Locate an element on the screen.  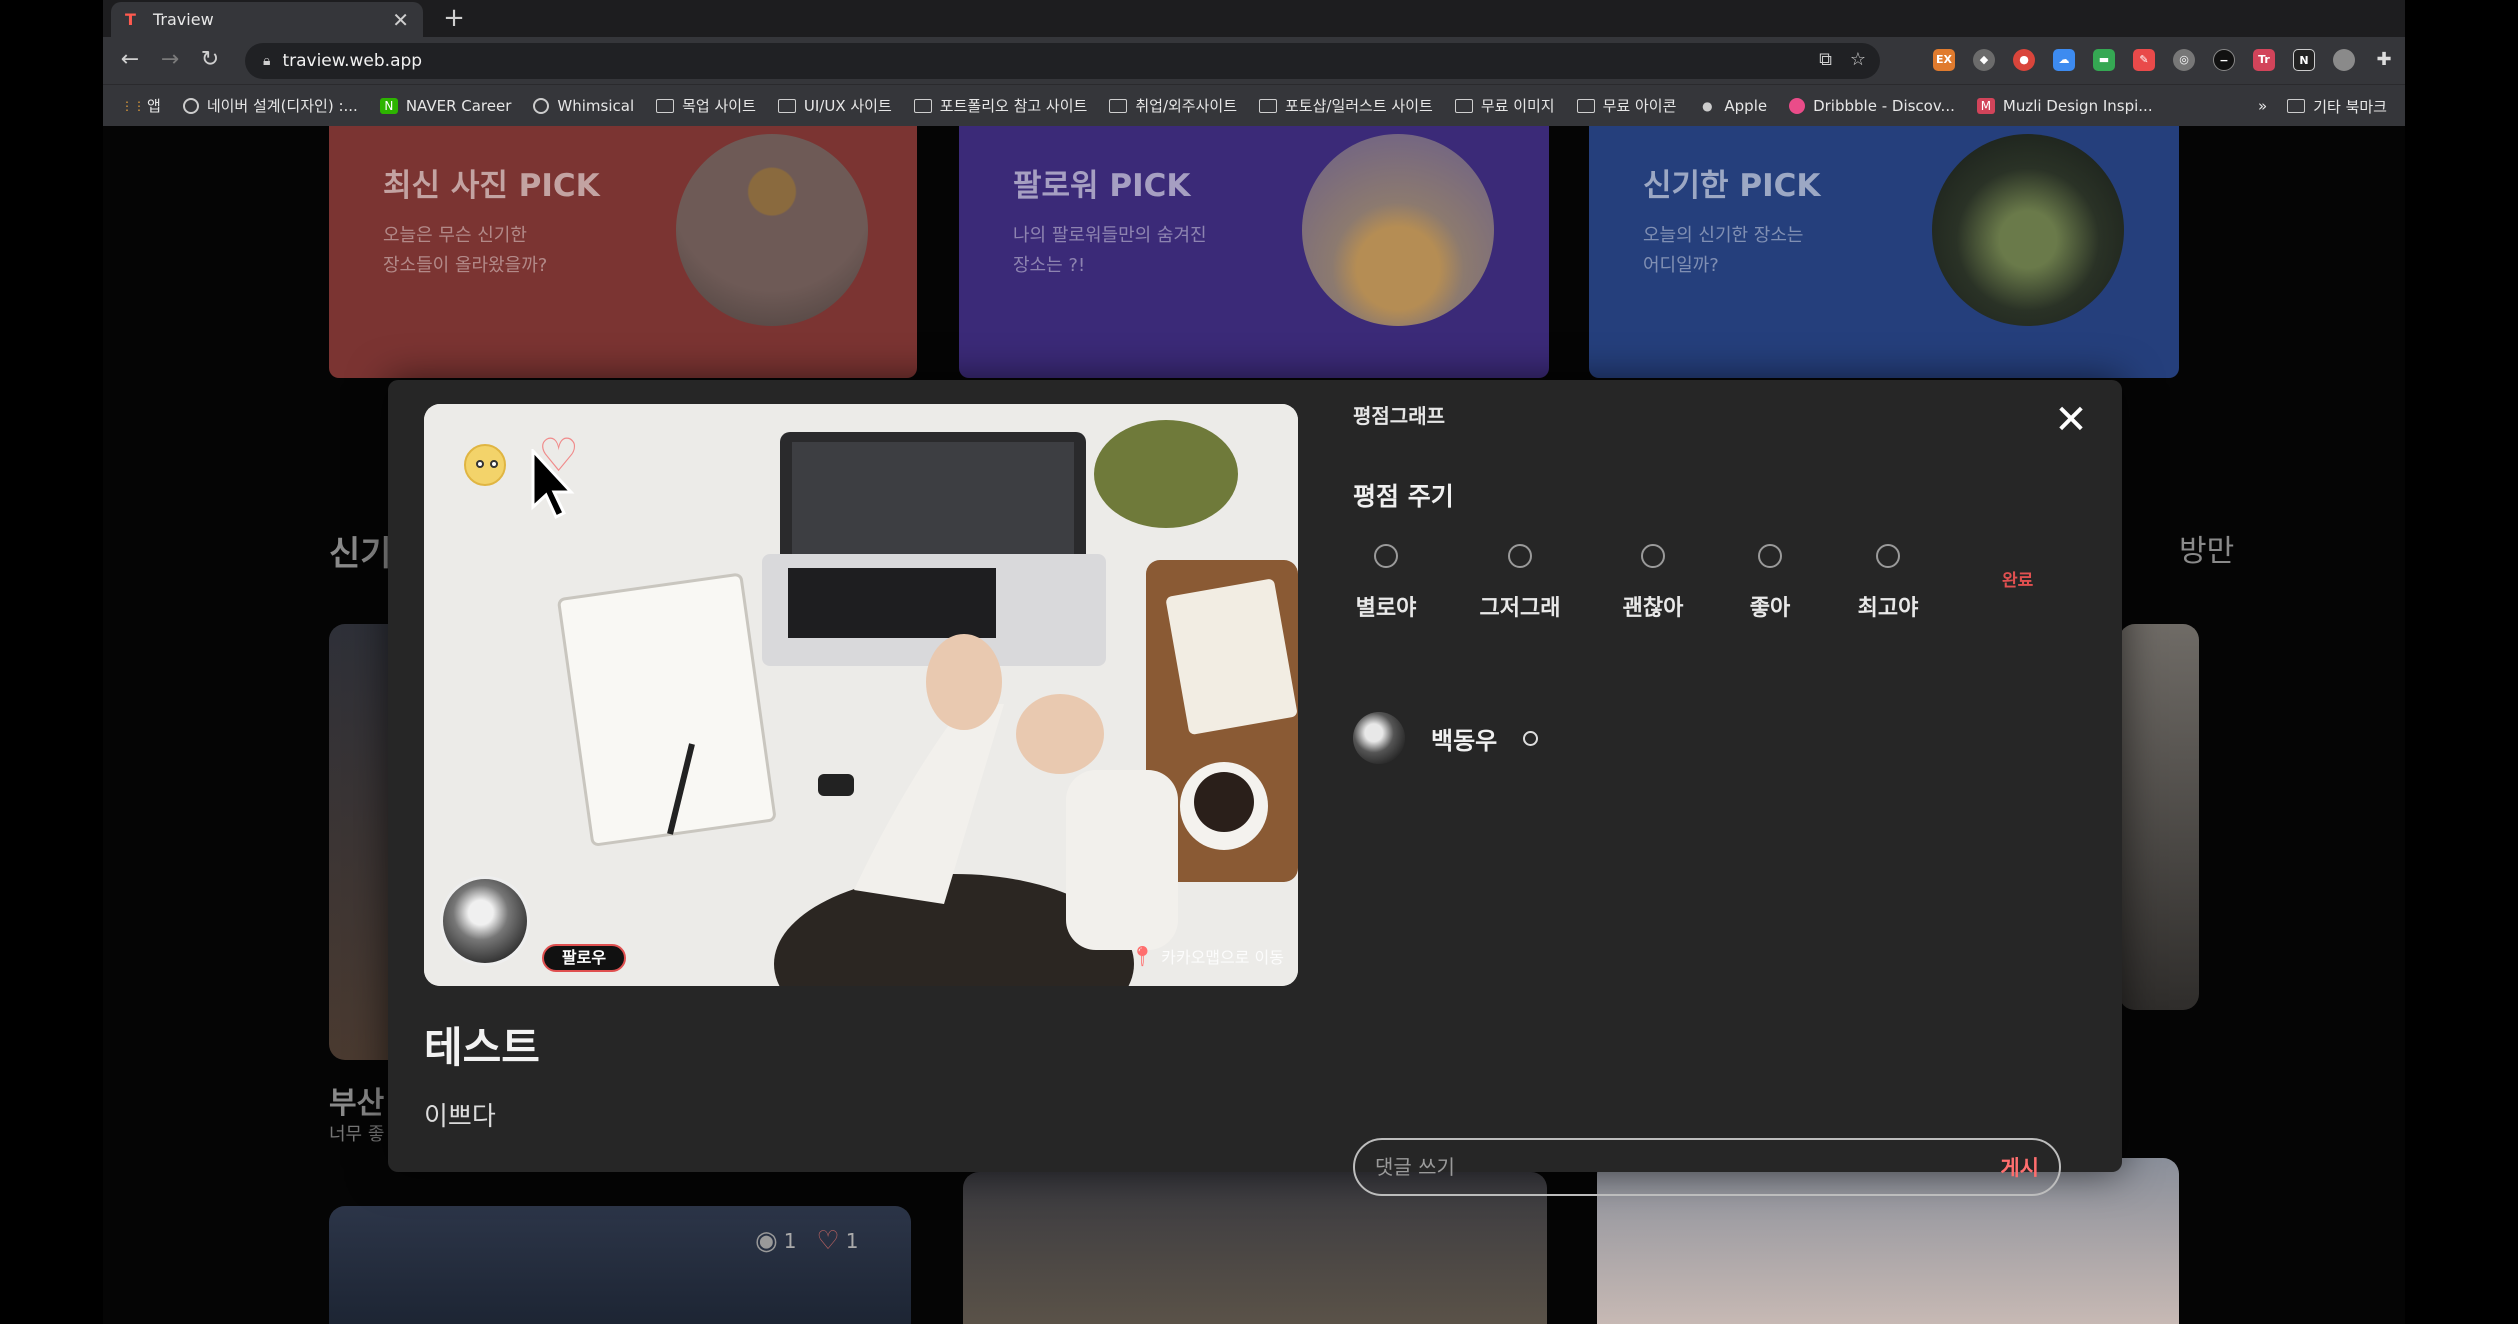
tab-bar: T Traview ✕ + is located at coordinates (1254, 18).